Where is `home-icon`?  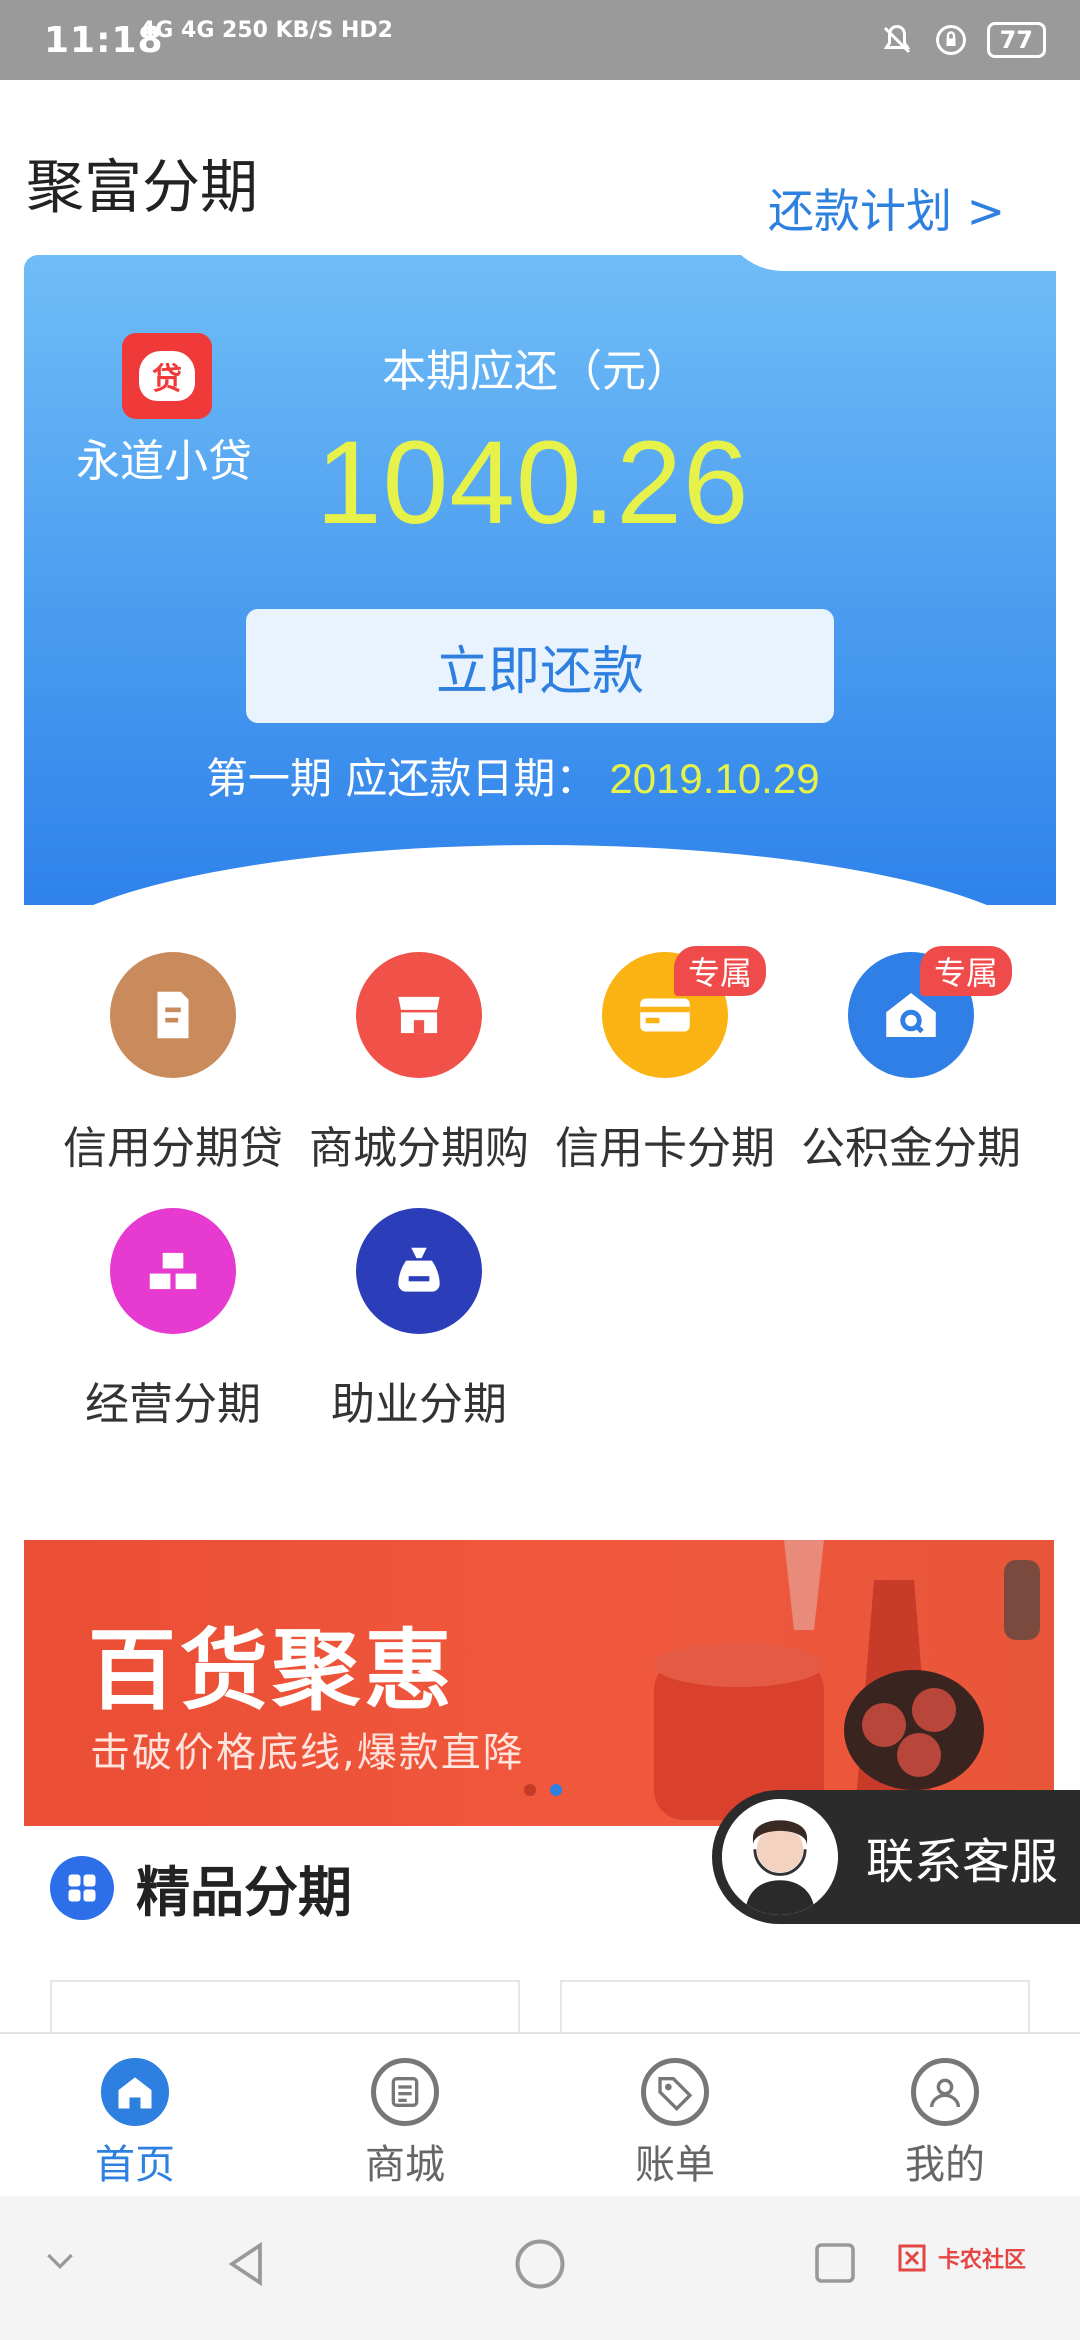 home-icon is located at coordinates (135, 2092).